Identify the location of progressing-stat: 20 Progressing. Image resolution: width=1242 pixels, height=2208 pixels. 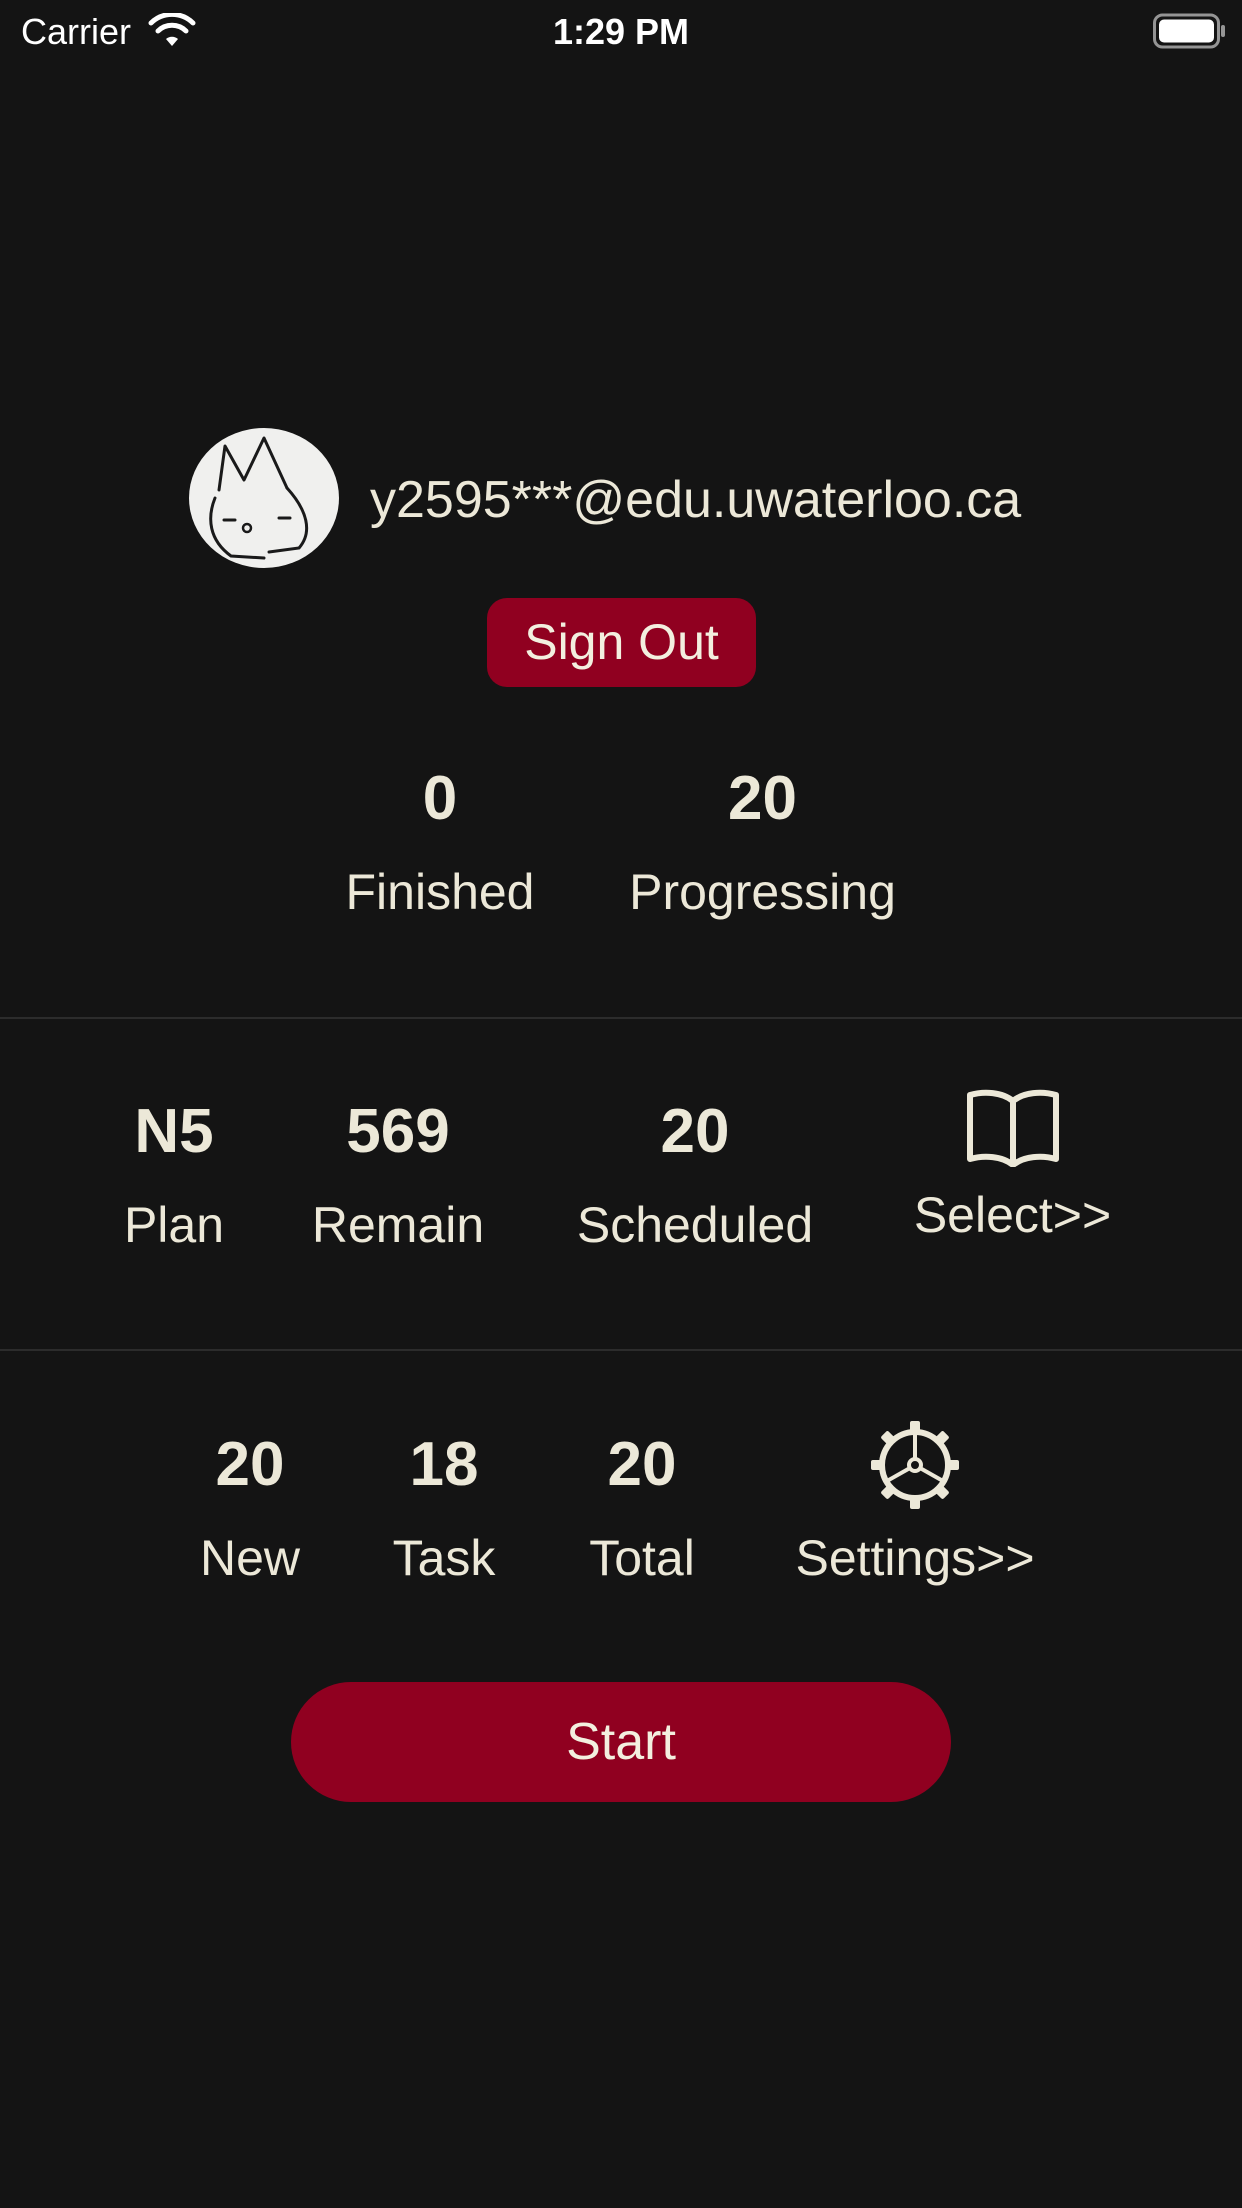
(762, 843).